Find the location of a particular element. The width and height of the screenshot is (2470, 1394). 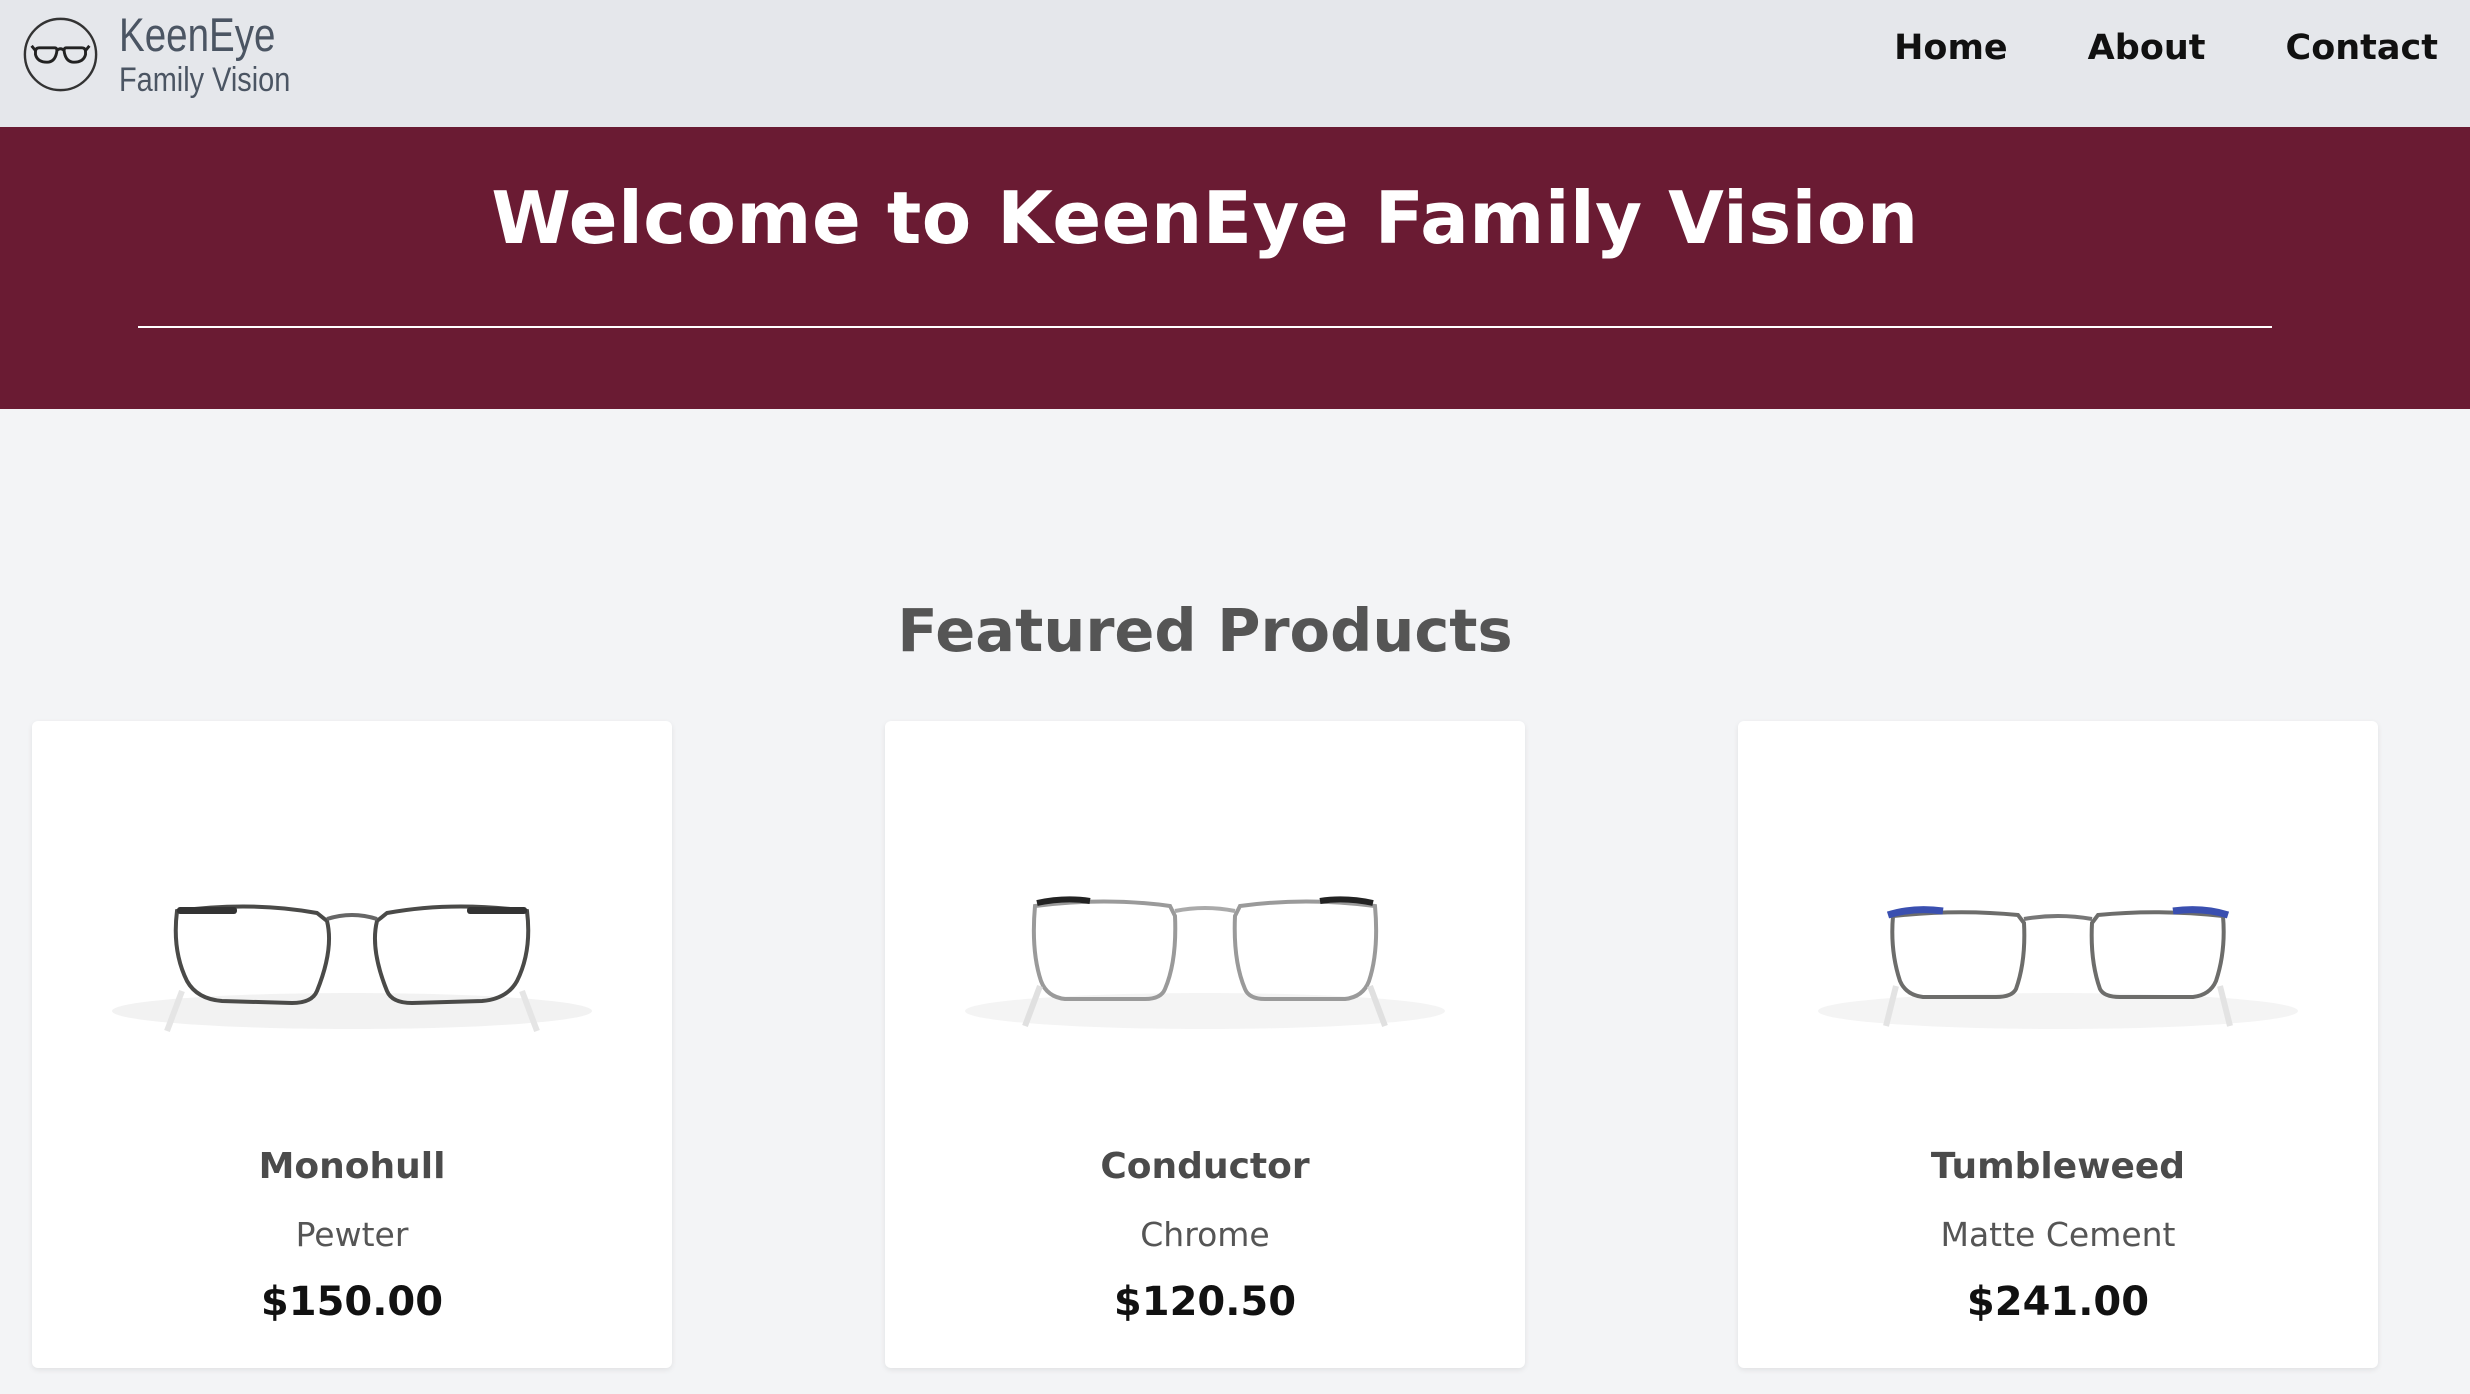

product-price: $120.50 is located at coordinates (1205, 1302).